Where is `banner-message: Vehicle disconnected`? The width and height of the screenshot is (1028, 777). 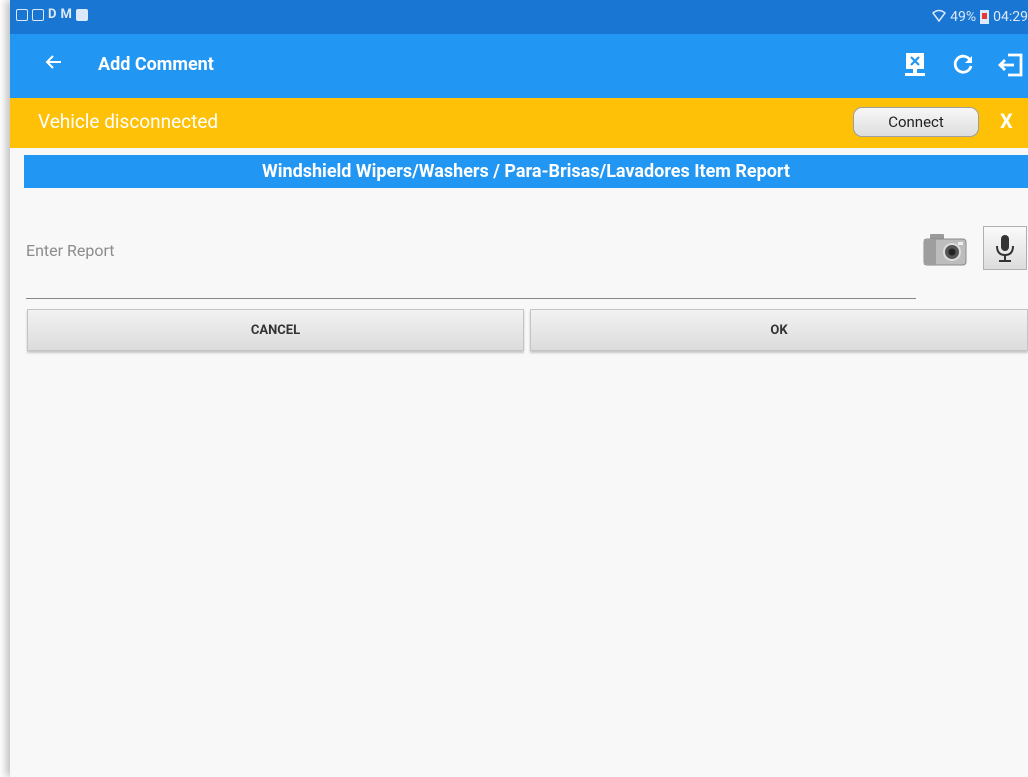
banner-message: Vehicle disconnected is located at coordinates (128, 121).